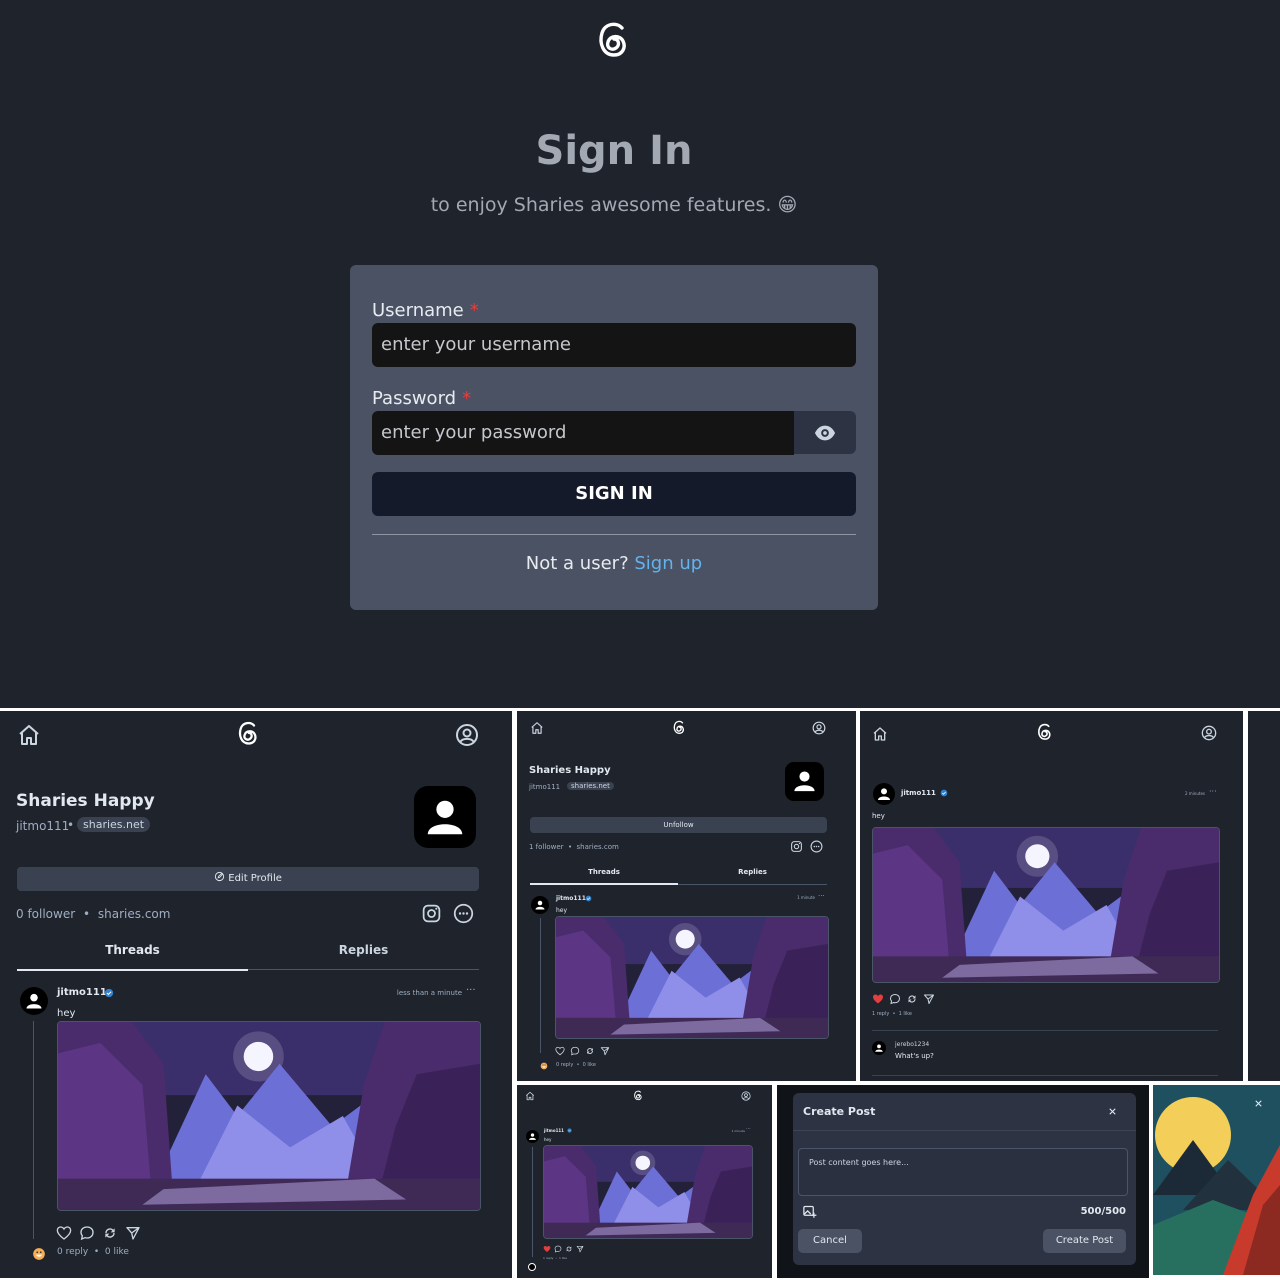  I want to click on required-mark: *, so click(474, 310).